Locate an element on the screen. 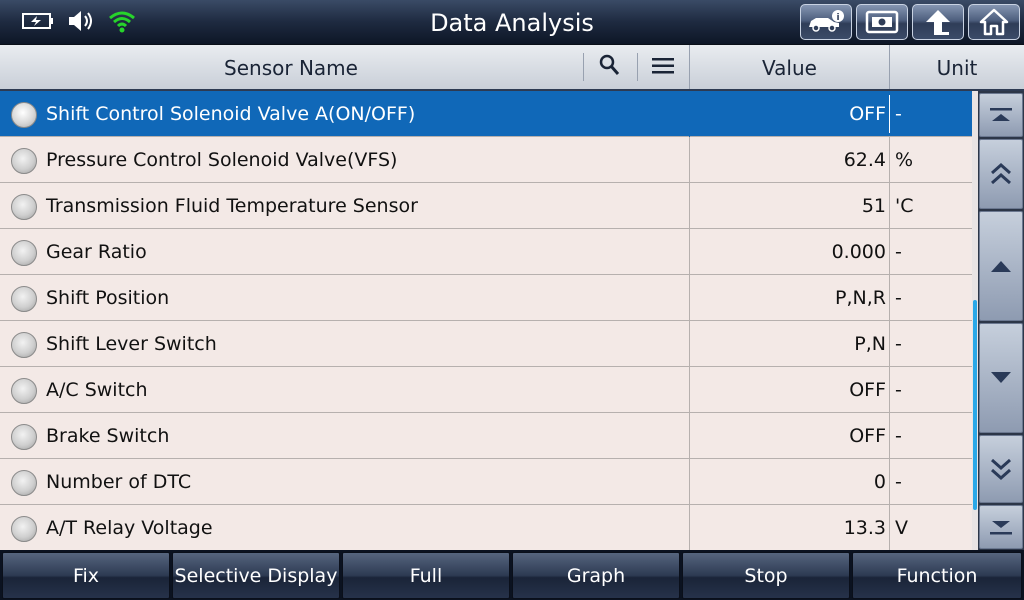 This screenshot has width=1024, height=600. line-up-button is located at coordinates (1001, 266).